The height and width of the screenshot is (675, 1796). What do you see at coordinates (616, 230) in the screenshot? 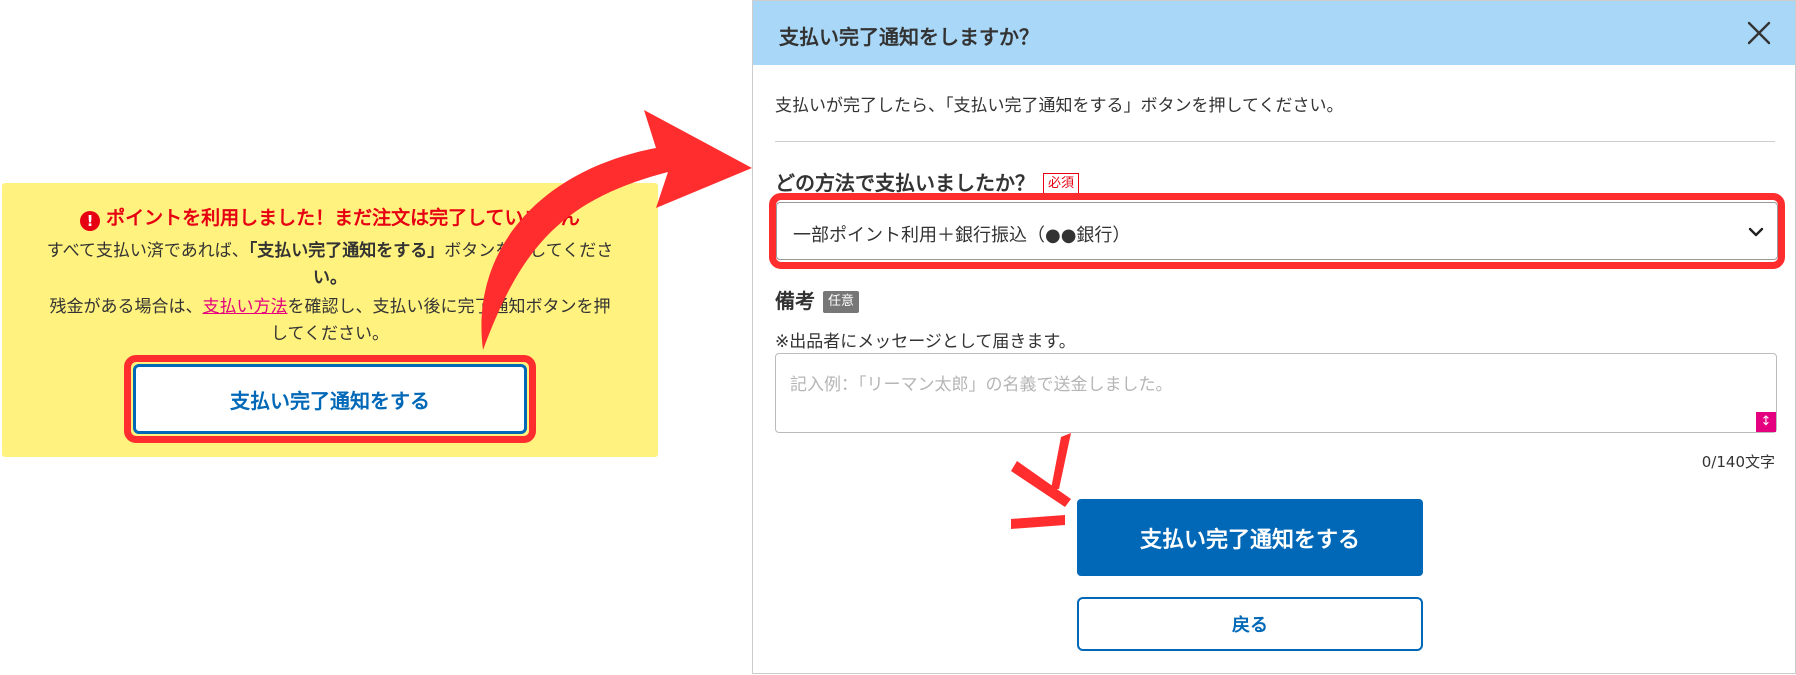
I see `arrow-shape` at bounding box center [616, 230].